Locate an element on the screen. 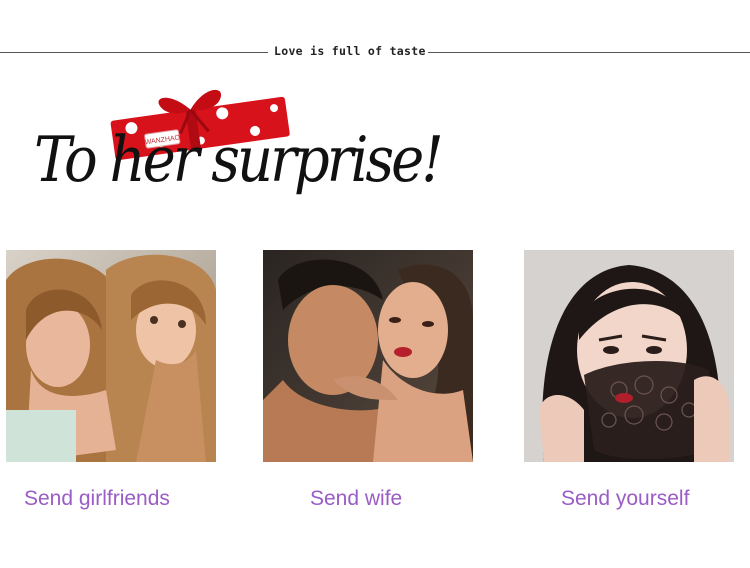 Image resolution: width=750 pixels, height=568 pixels. card-yourself-image is located at coordinates (629, 356).